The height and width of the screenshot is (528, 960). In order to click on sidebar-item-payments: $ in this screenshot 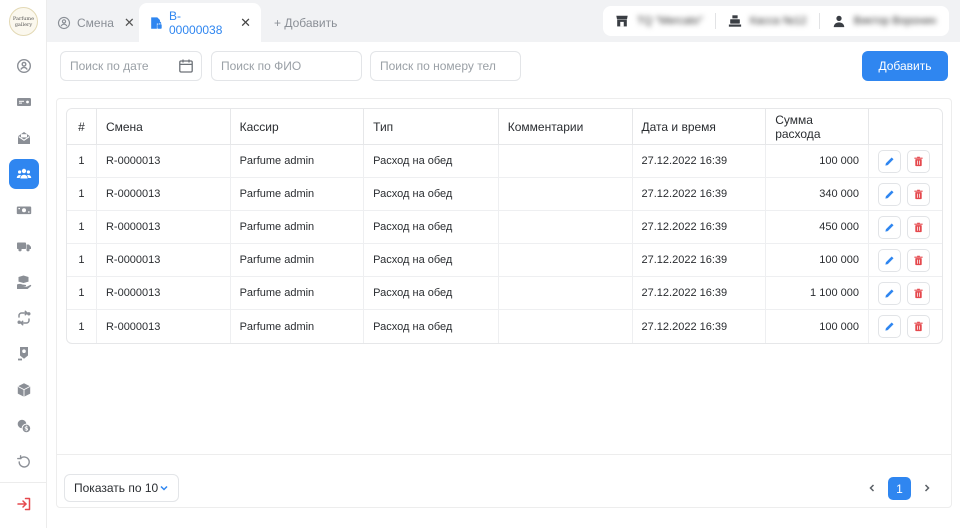, I will do `click(24, 426)`.